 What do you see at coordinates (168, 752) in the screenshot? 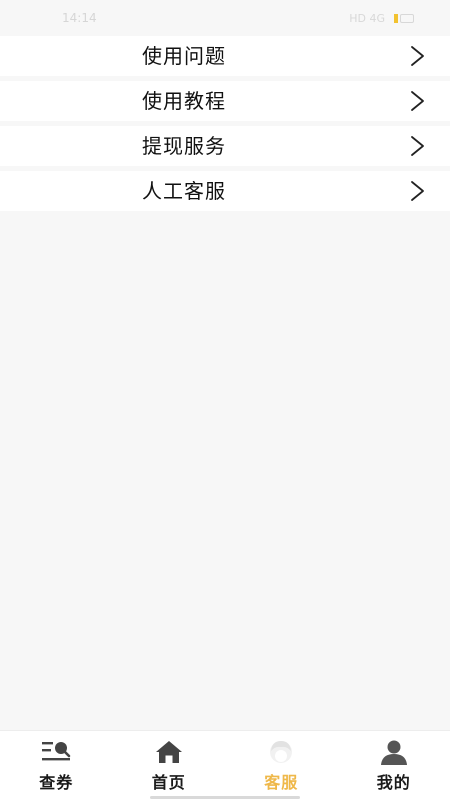
I see `home-icon` at bounding box center [168, 752].